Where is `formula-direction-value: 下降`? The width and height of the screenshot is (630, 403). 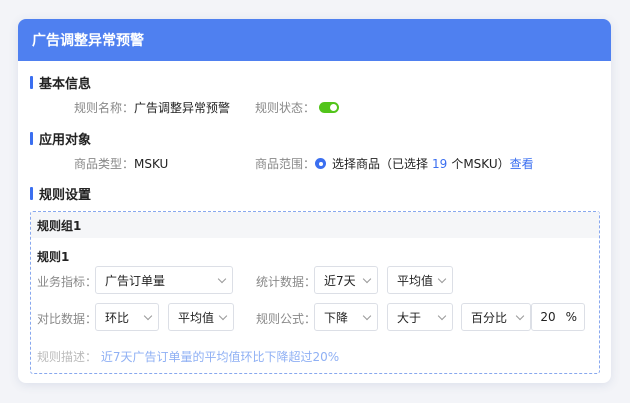
formula-direction-value: 下降 is located at coordinates (336, 317).